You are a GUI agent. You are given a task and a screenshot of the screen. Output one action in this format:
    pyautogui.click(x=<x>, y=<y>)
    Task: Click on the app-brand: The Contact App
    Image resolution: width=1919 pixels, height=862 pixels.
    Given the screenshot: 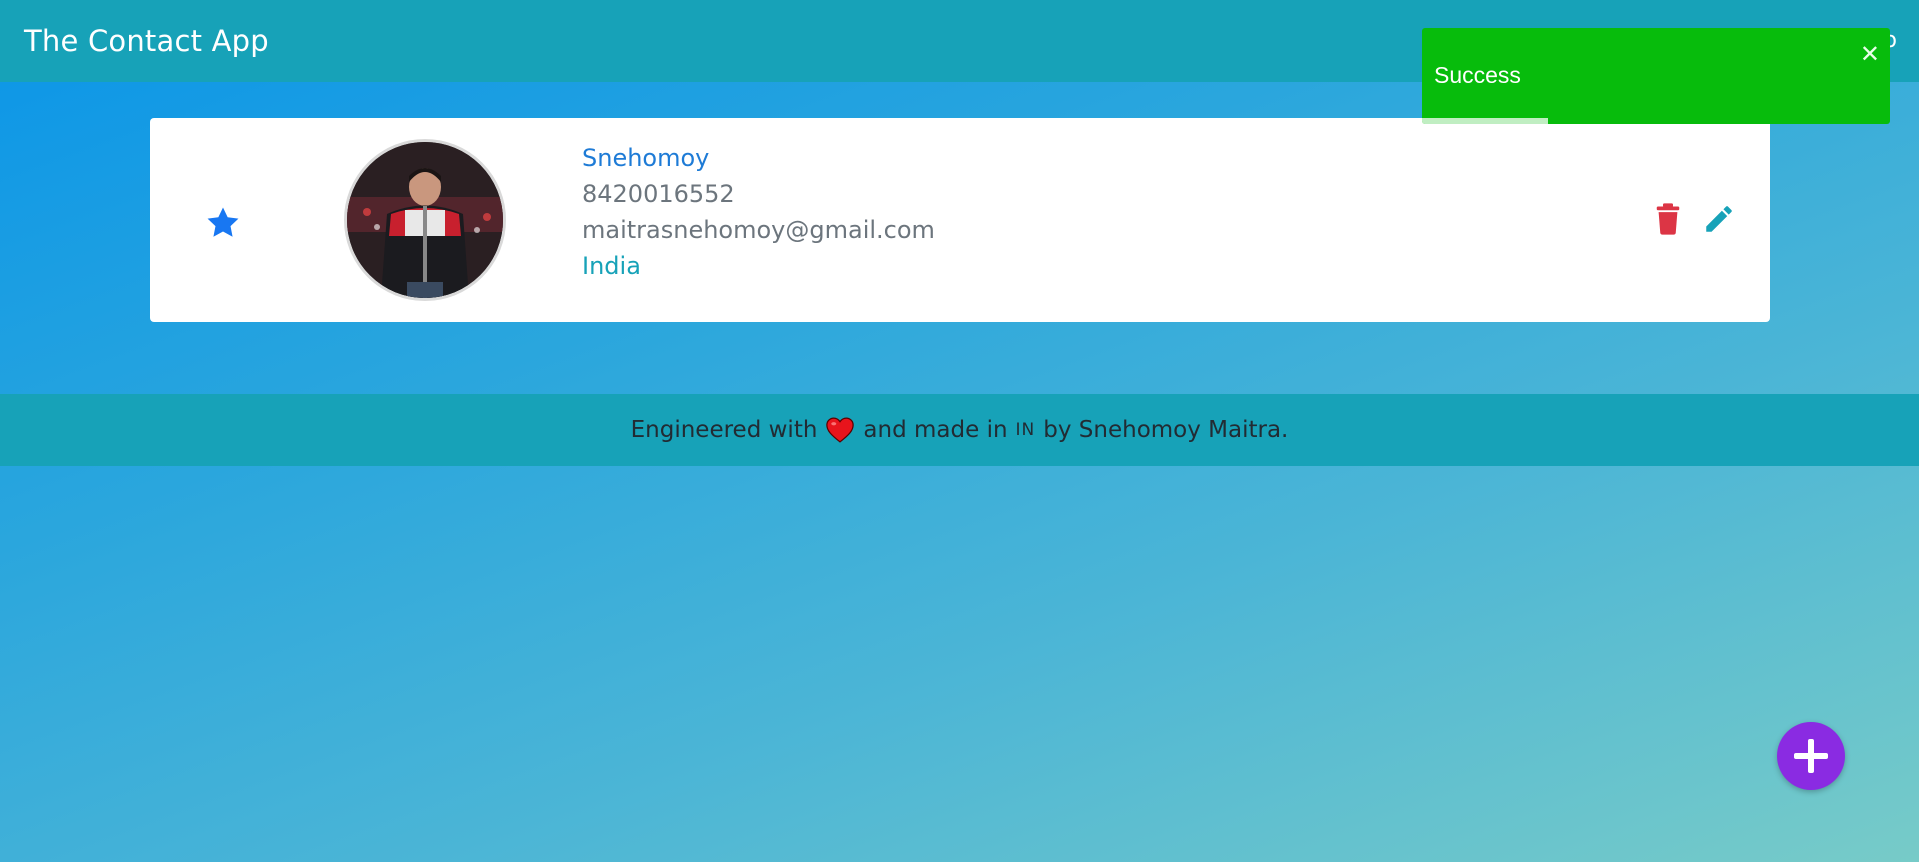 What is the action you would take?
    pyautogui.click(x=146, y=41)
    